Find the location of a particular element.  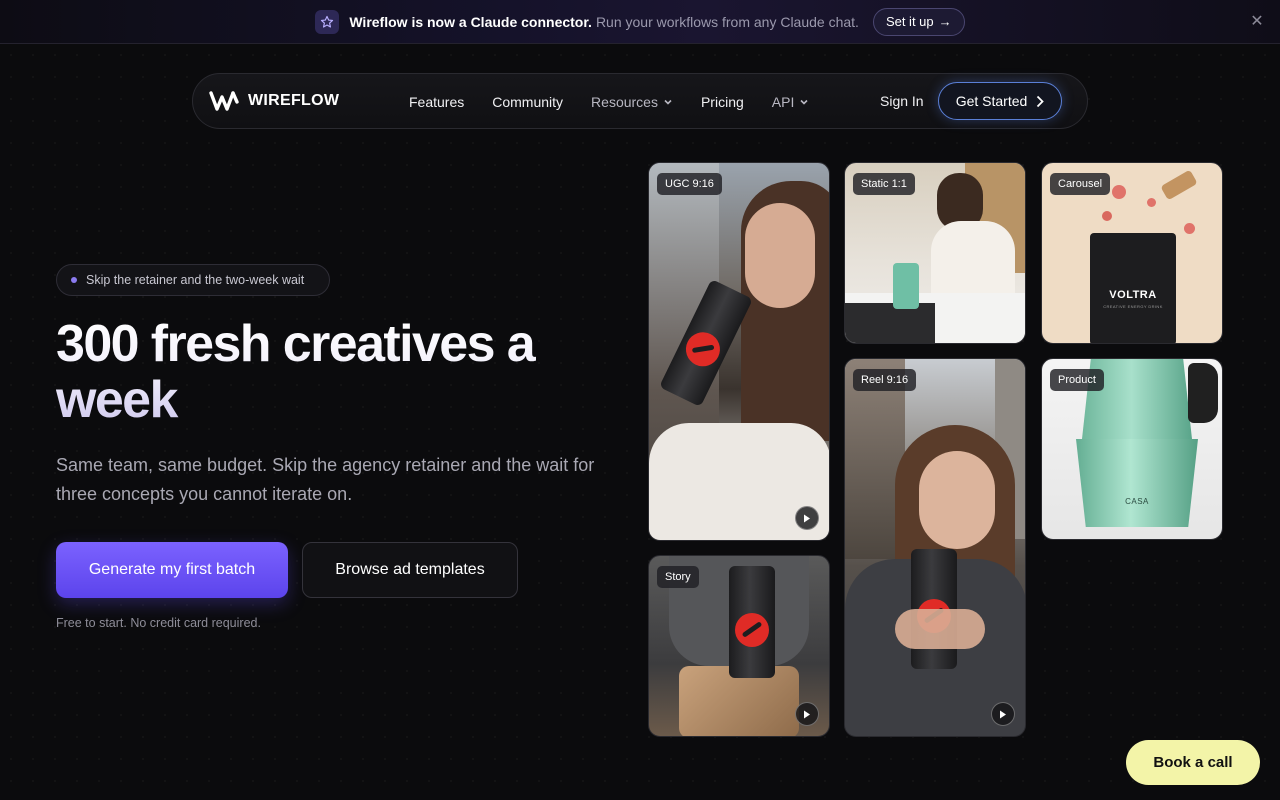

nav-link-resources: Resources is located at coordinates (632, 102).